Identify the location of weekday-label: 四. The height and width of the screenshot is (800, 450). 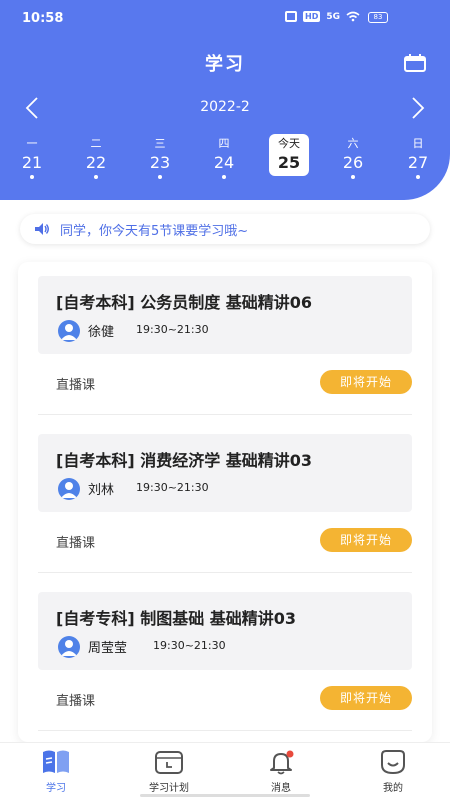
(224, 143).